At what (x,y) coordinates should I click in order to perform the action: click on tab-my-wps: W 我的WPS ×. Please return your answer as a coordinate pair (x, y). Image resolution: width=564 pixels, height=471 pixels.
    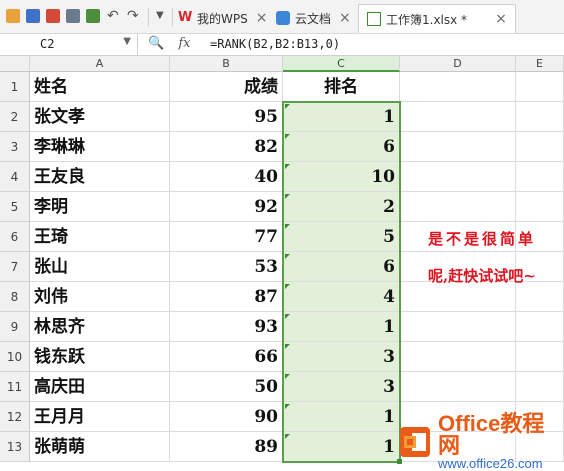
    Looking at the image, I should click on (222, 18).